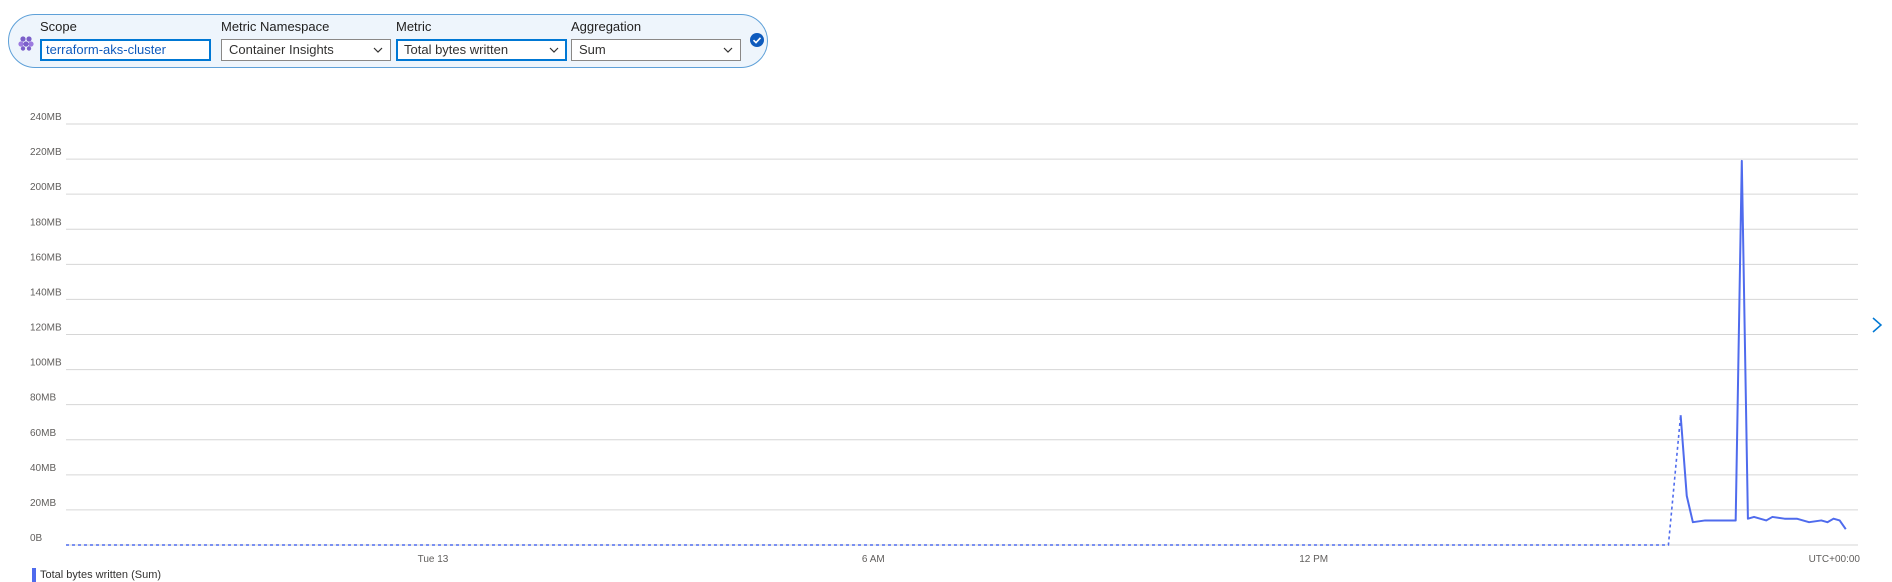  Describe the element at coordinates (1313, 559) in the screenshot. I see `x-tick-label: 12 PM` at that location.